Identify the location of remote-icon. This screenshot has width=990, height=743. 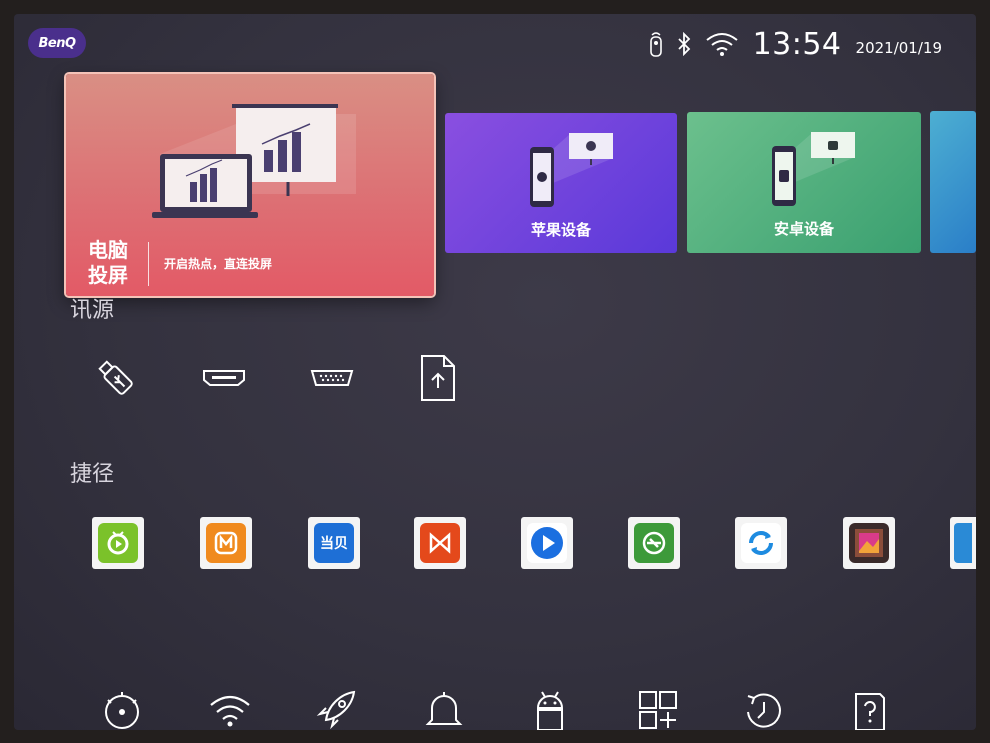
(656, 44).